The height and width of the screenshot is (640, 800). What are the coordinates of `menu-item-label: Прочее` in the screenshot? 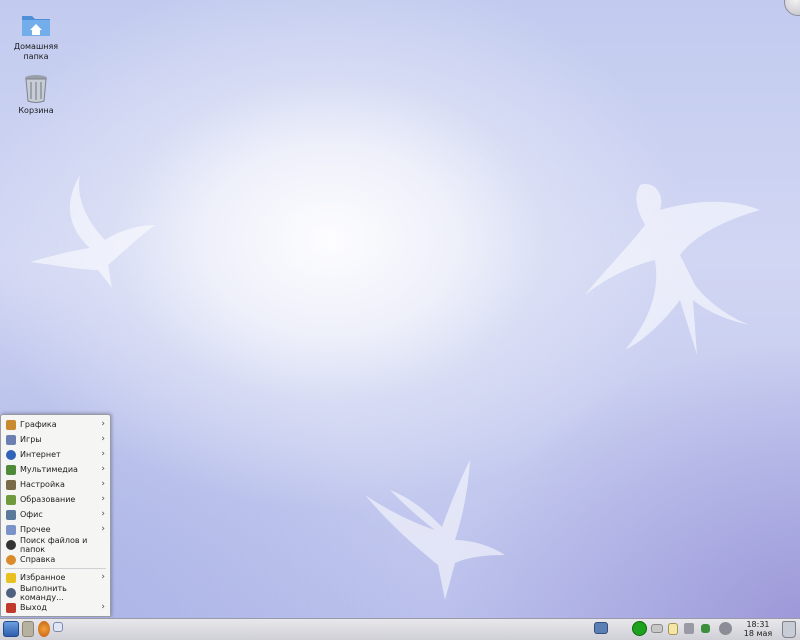 It's located at (35, 529).